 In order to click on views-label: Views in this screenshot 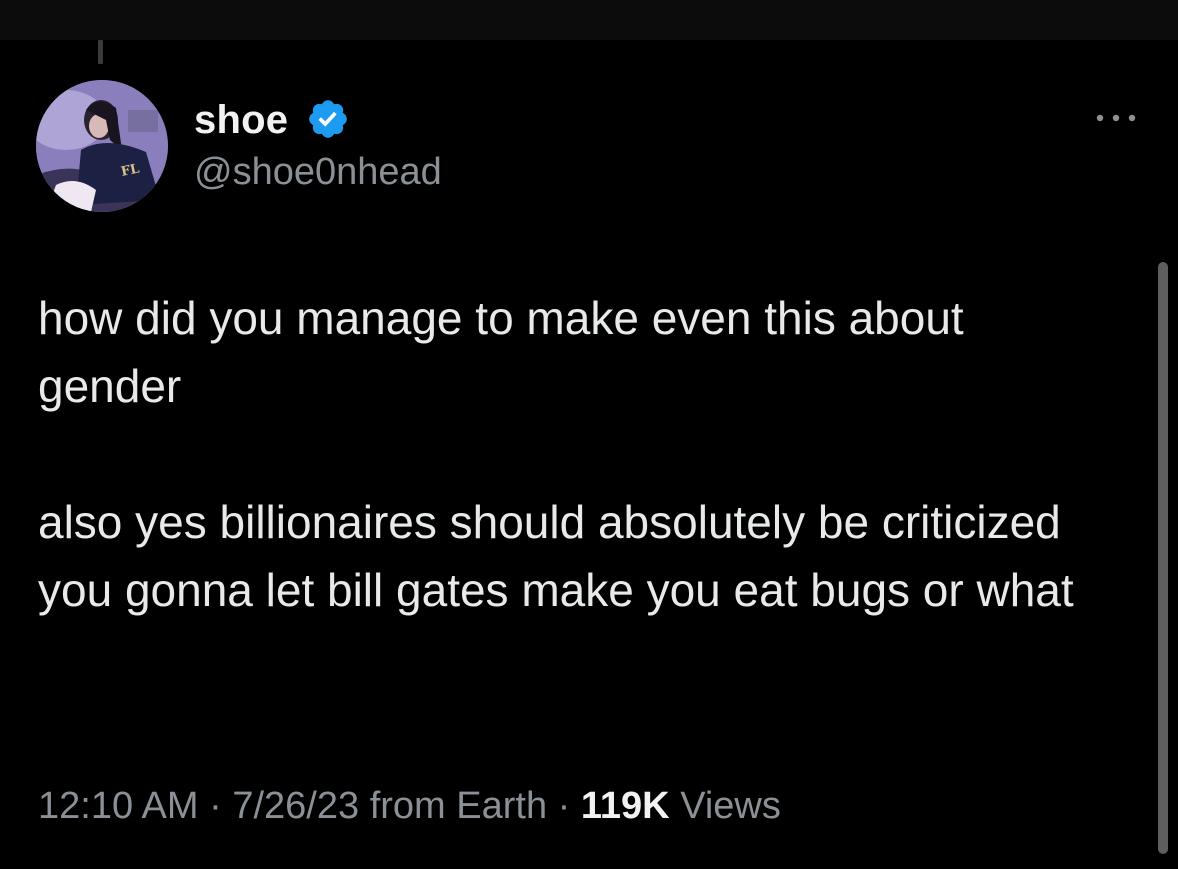, I will do `click(730, 806)`.